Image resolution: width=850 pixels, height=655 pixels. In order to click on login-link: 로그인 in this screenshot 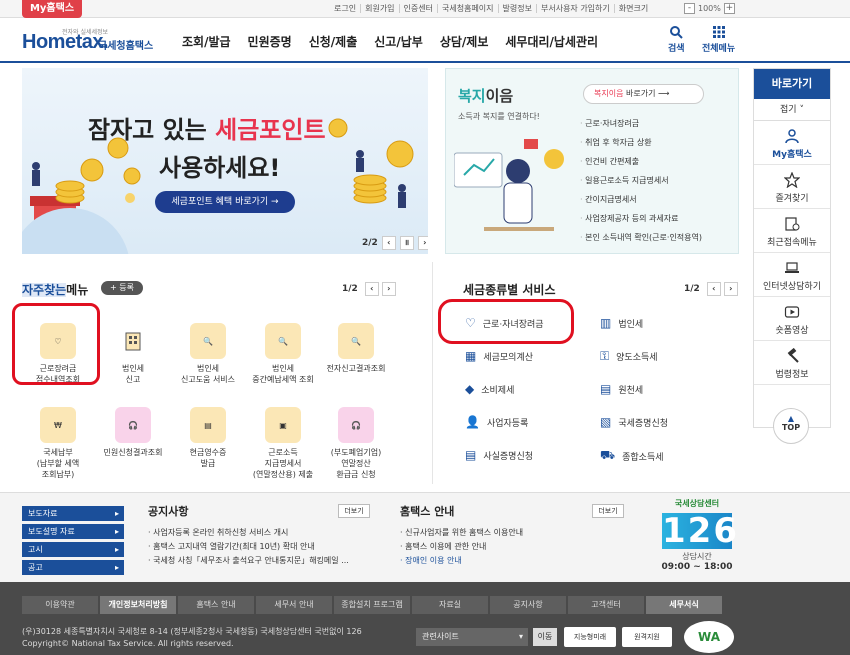, I will do `click(346, 8)`.